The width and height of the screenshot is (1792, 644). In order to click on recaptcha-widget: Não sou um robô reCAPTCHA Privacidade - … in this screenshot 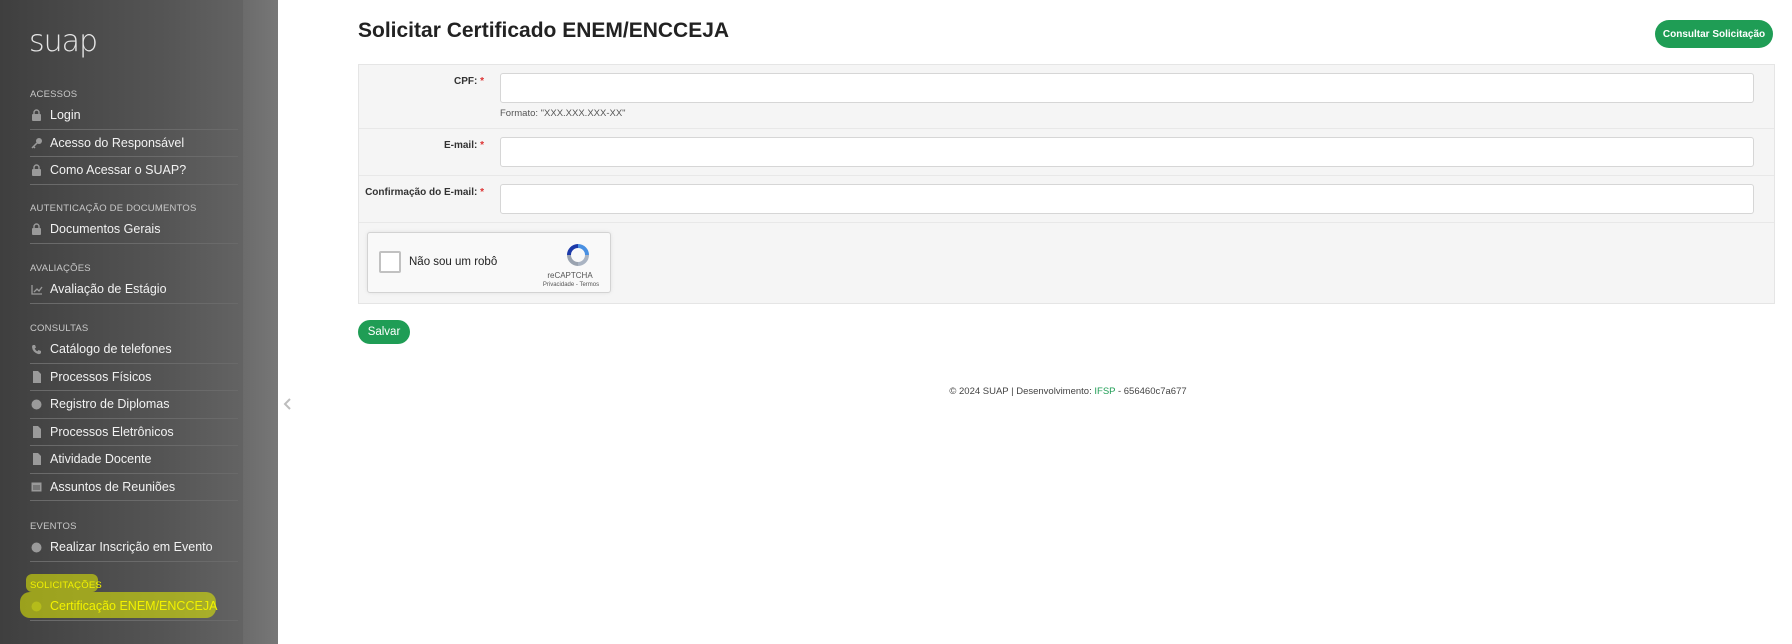, I will do `click(489, 262)`.